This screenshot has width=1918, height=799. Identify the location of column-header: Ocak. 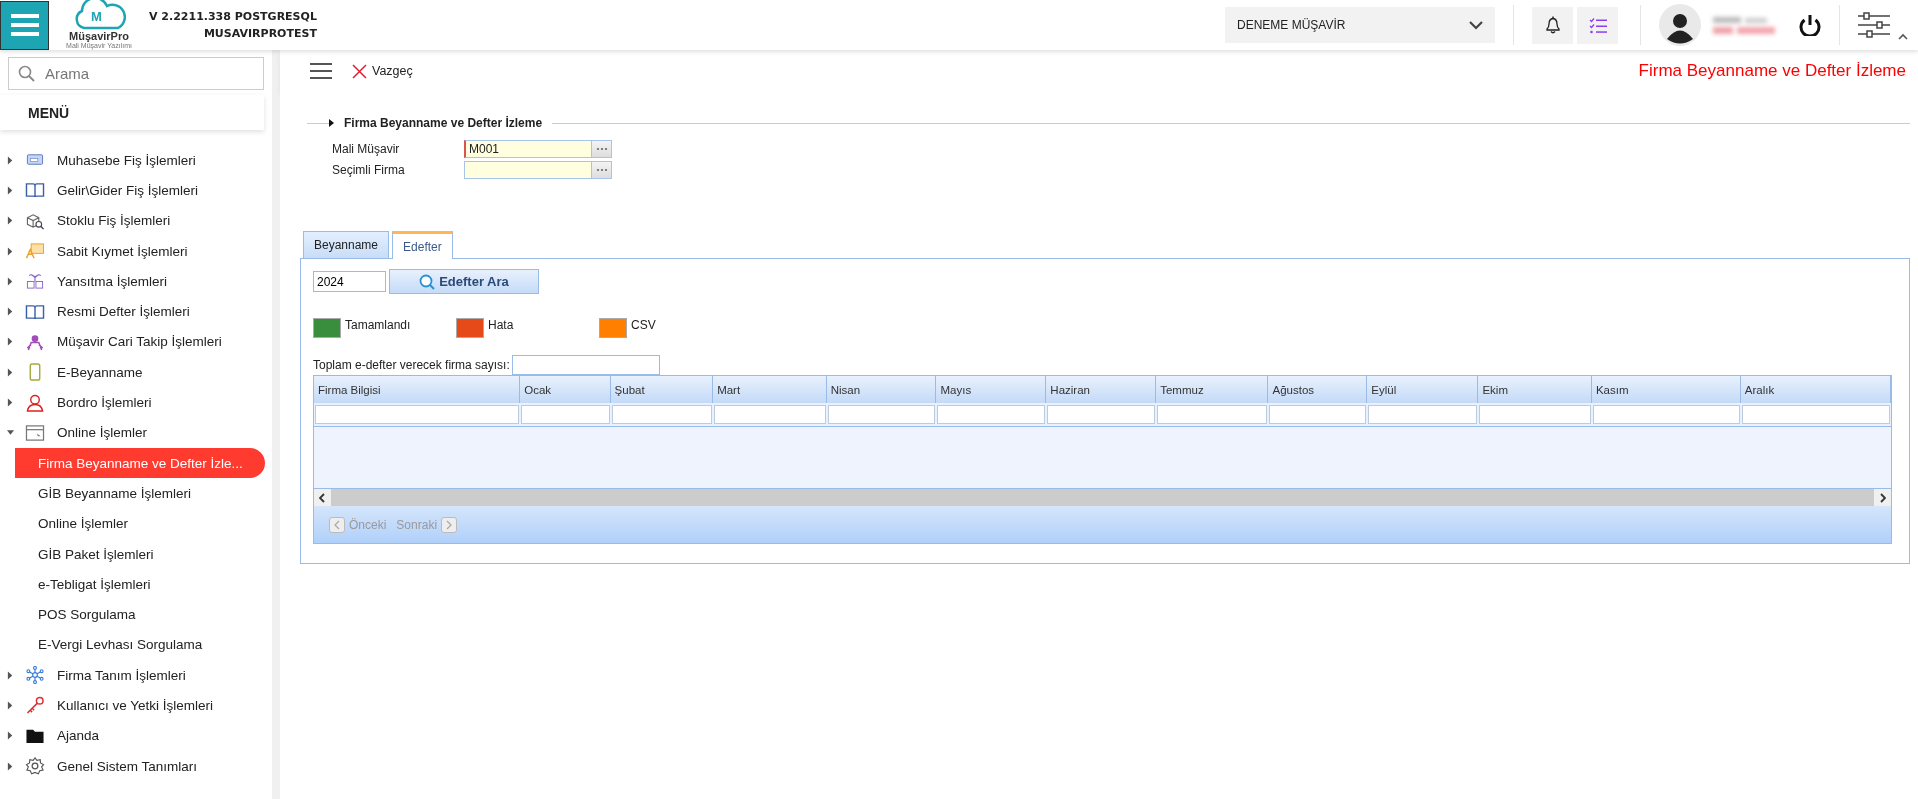
(565, 389).